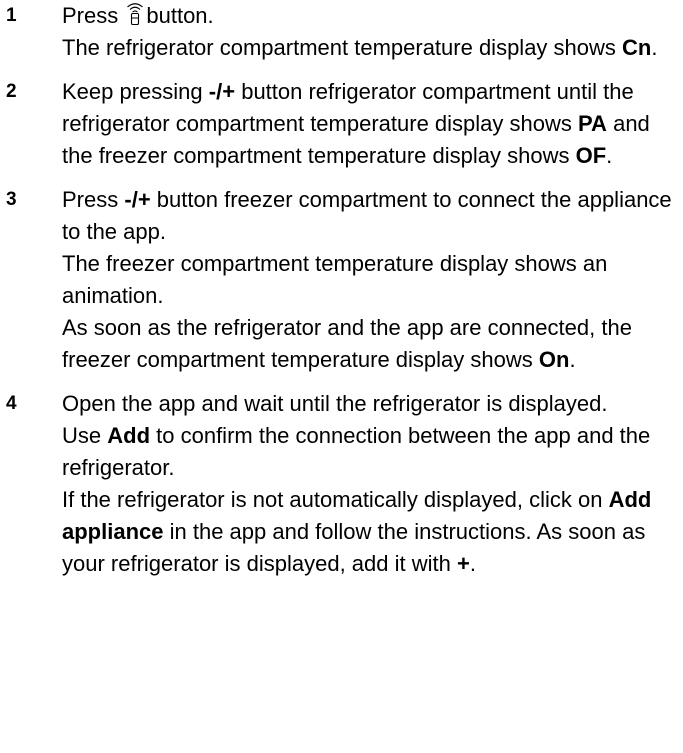 Image resolution: width=683 pixels, height=753 pixels. What do you see at coordinates (11, 91) in the screenshot?
I see `step-number: 2` at bounding box center [11, 91].